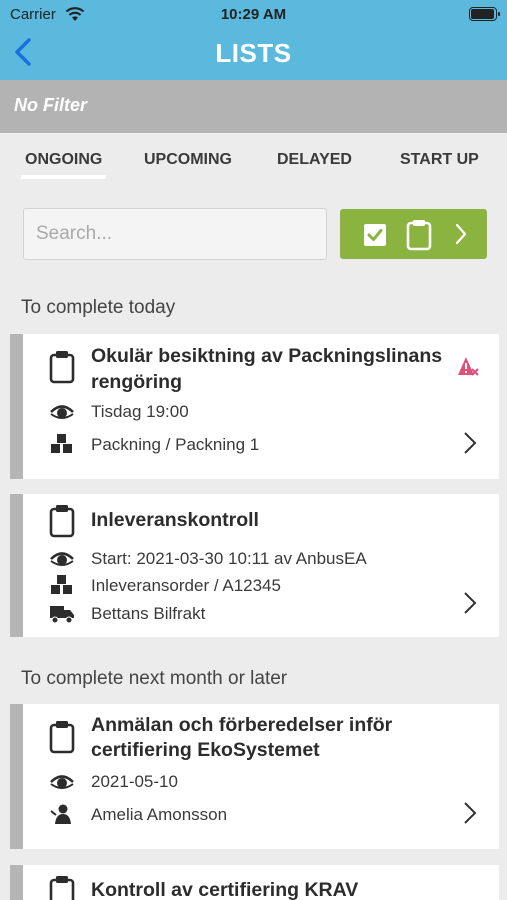 This screenshot has height=900, width=507. What do you see at coordinates (205, 750) in the screenshot?
I see `card-title-line2: certifiering EkoSystemet` at bounding box center [205, 750].